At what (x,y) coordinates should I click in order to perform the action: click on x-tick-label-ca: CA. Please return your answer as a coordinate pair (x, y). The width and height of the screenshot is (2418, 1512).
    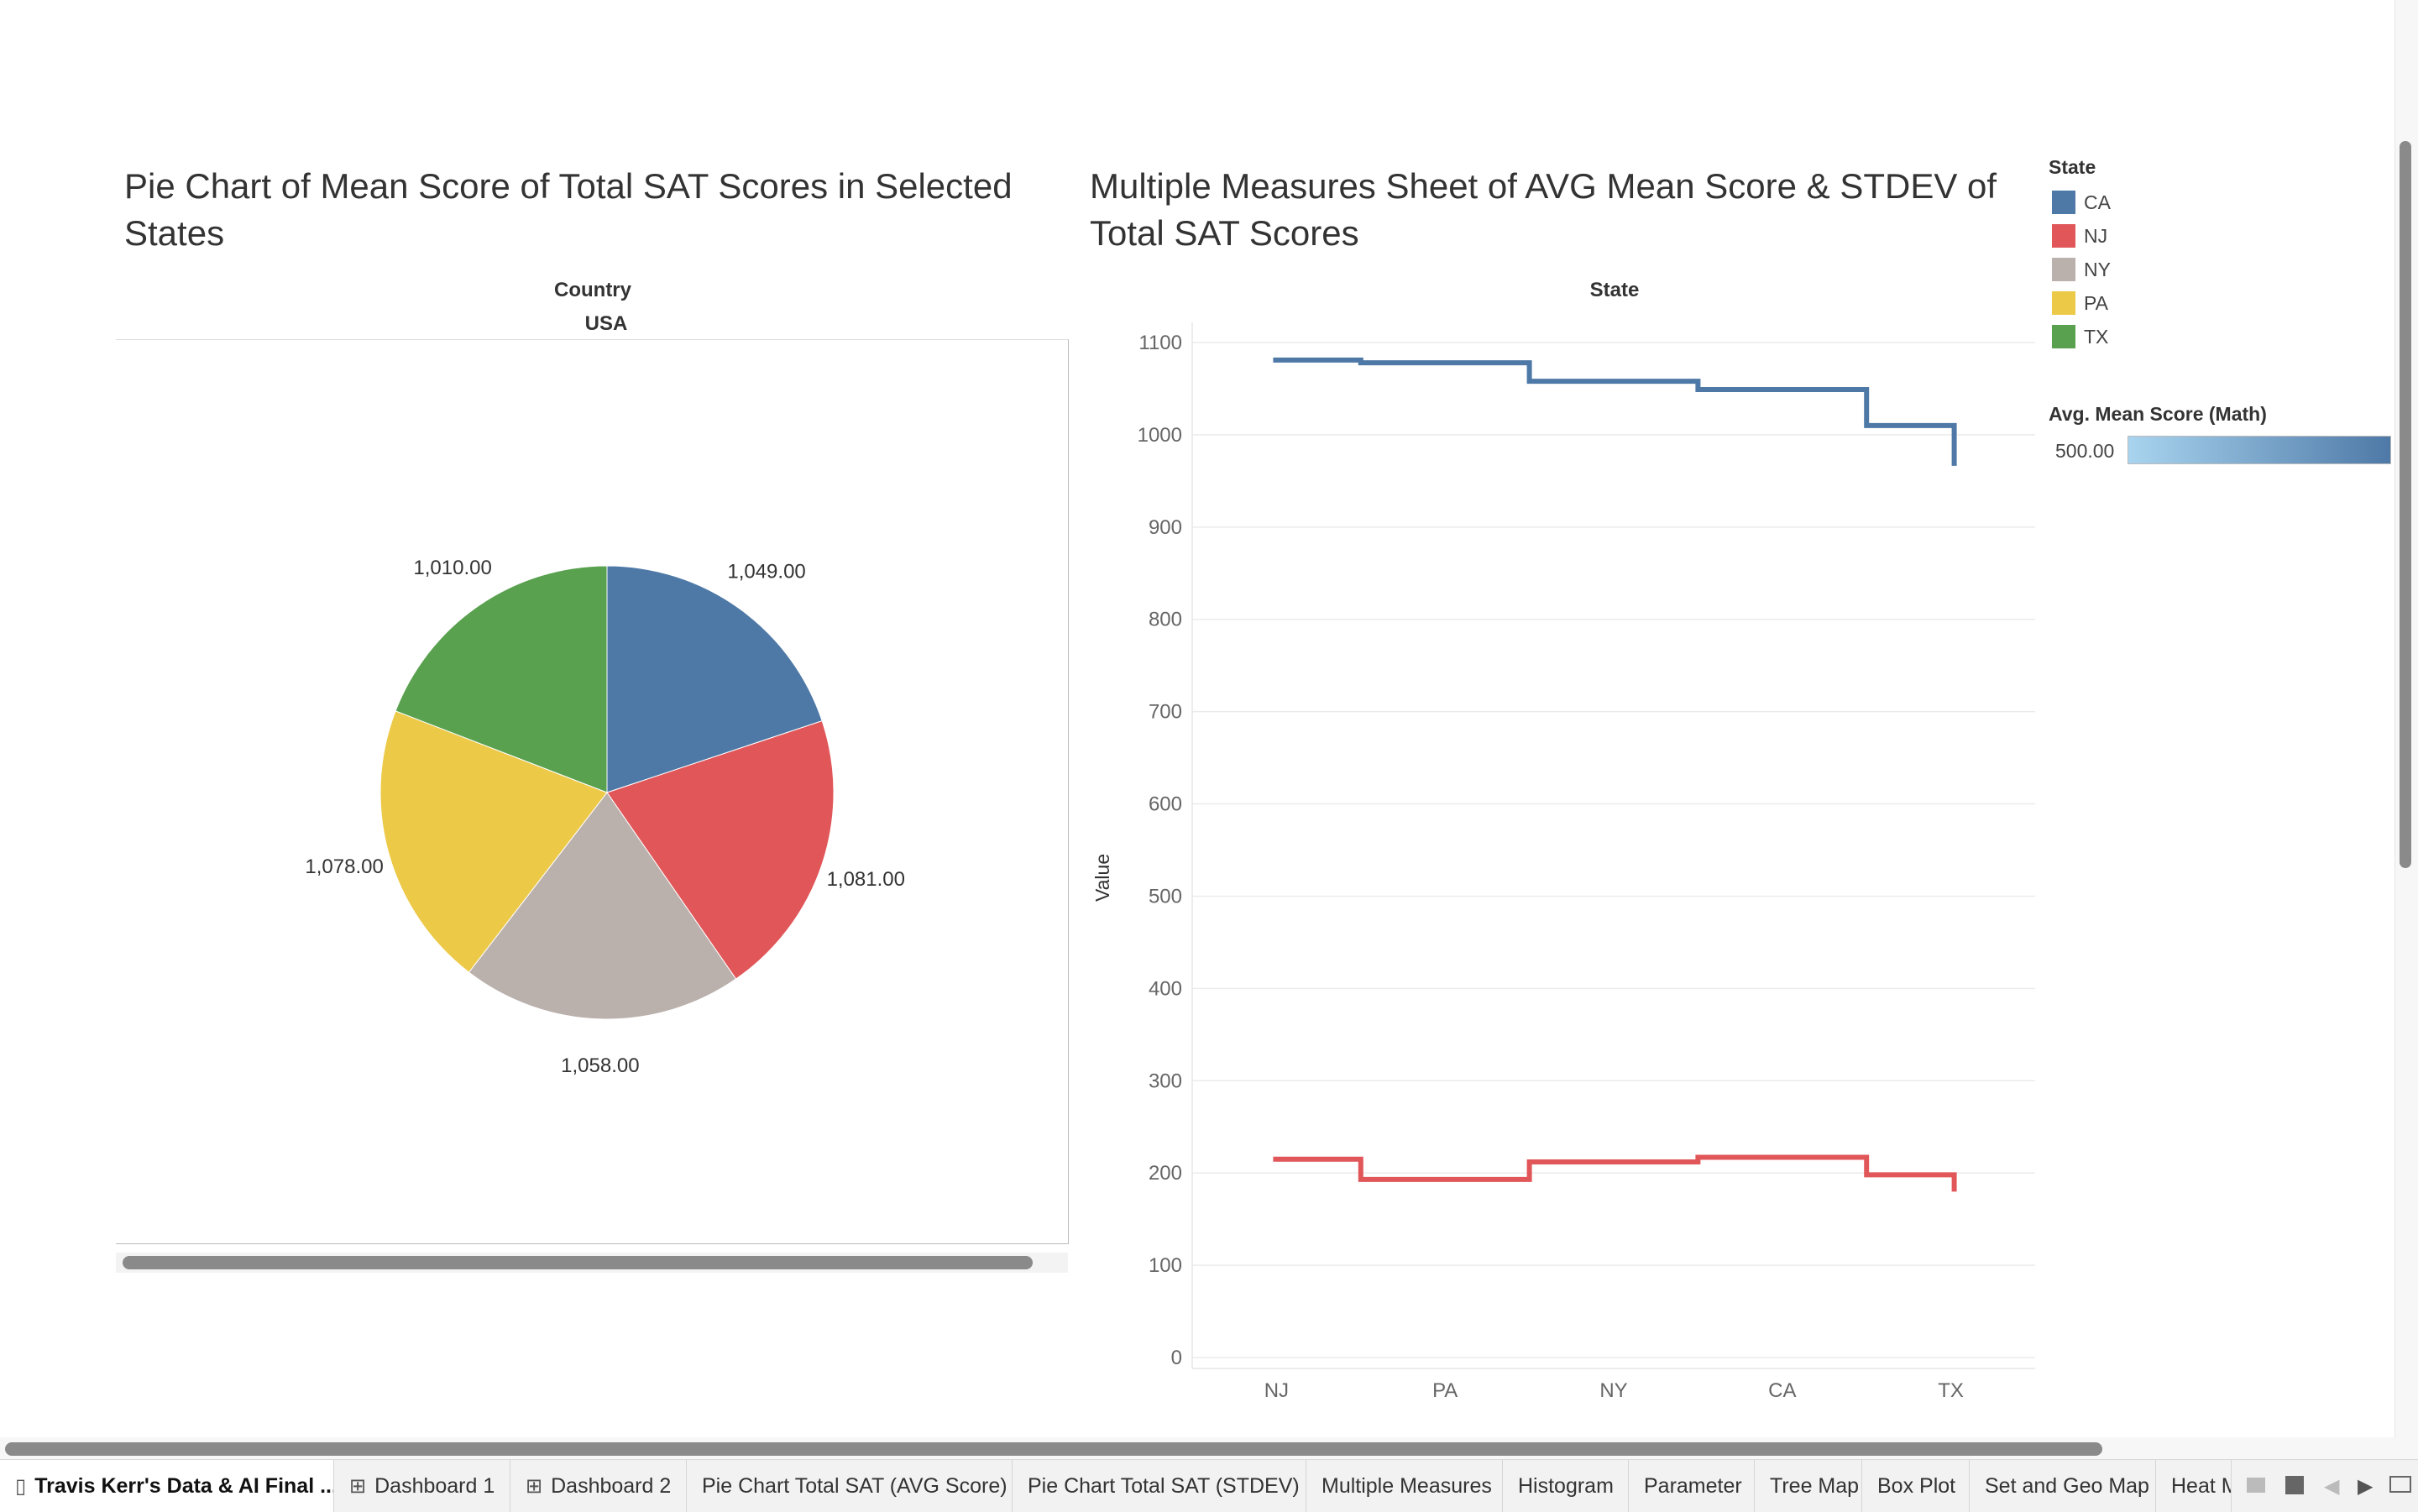
    Looking at the image, I should click on (1782, 1390).